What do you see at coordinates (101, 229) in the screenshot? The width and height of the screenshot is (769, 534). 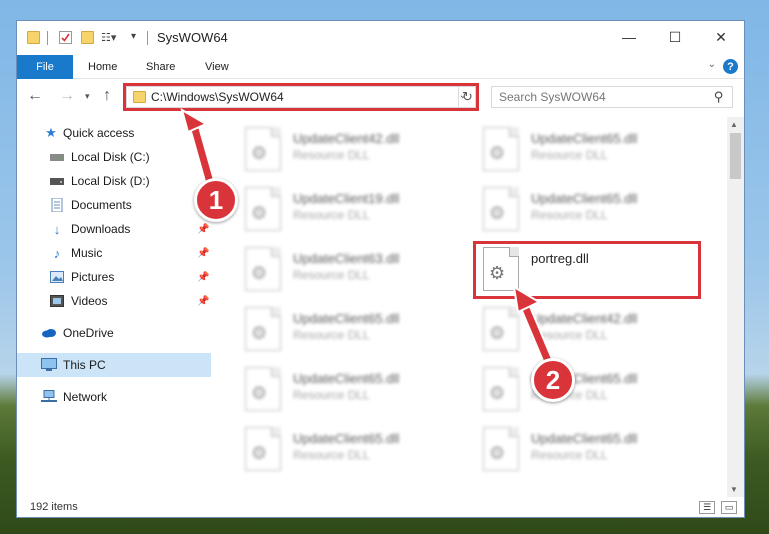 I see `sidebar-item-label: Downloads` at bounding box center [101, 229].